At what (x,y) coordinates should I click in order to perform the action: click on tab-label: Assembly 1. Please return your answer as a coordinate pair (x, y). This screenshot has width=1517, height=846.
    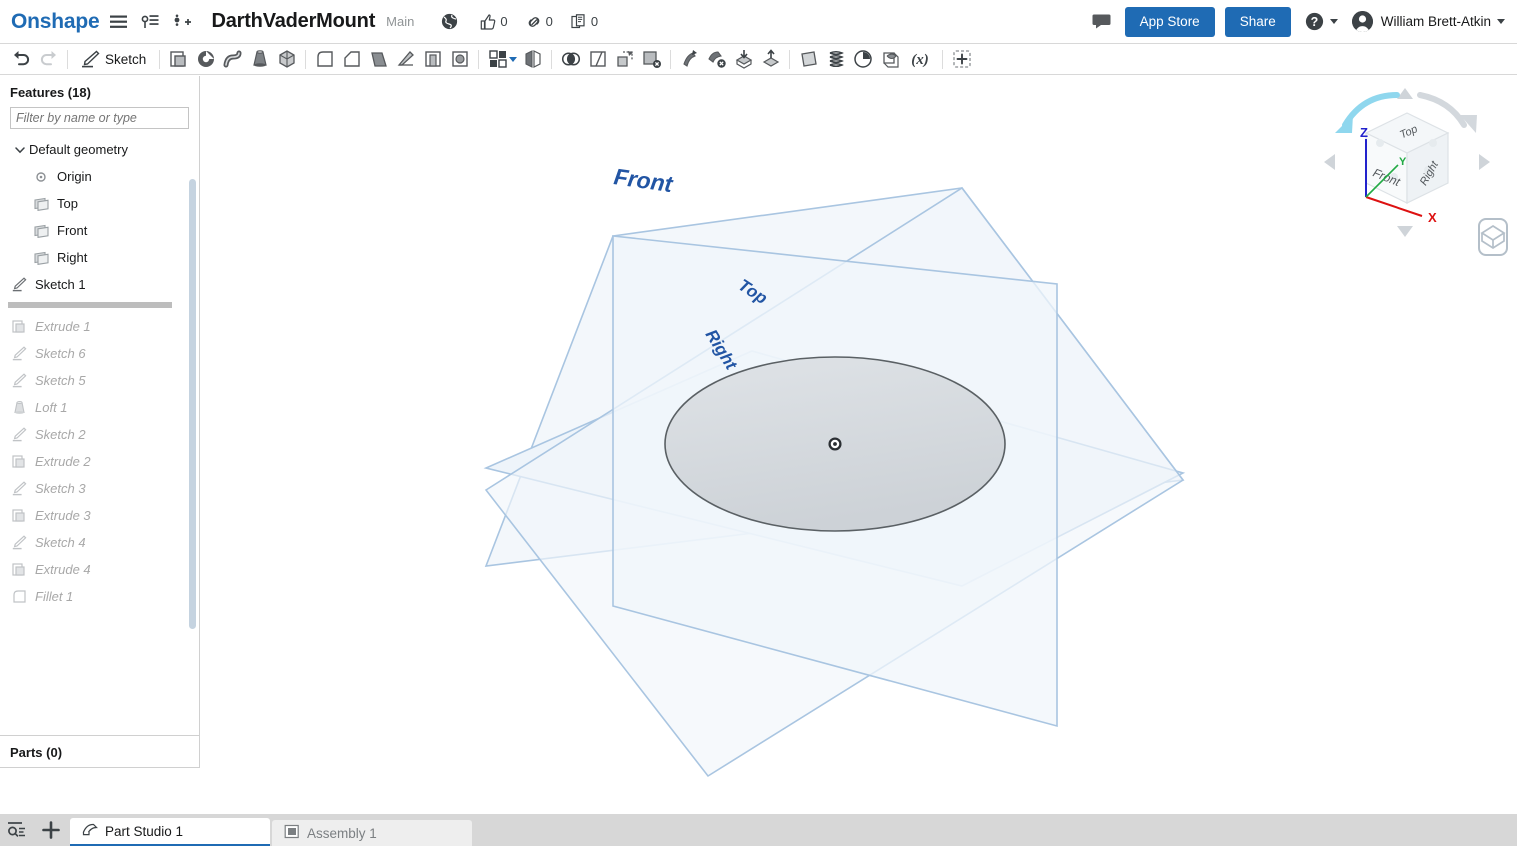
    Looking at the image, I should click on (342, 833).